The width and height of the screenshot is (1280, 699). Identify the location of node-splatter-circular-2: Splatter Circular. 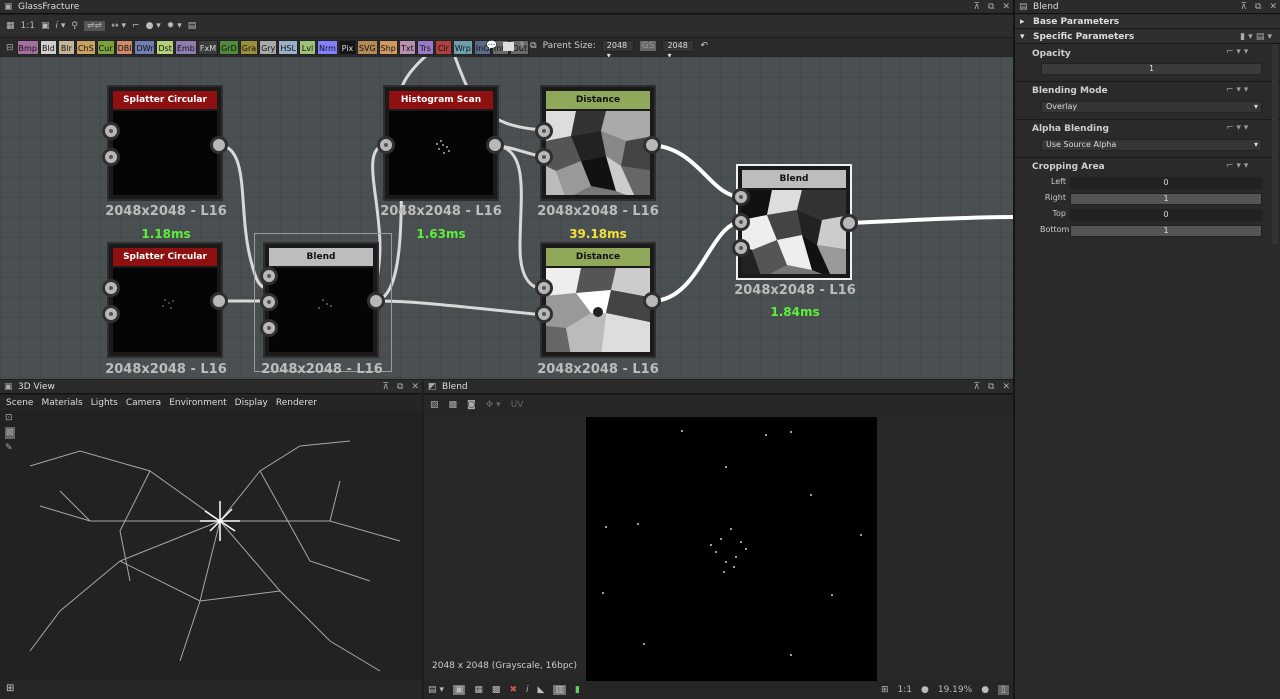
(165, 300).